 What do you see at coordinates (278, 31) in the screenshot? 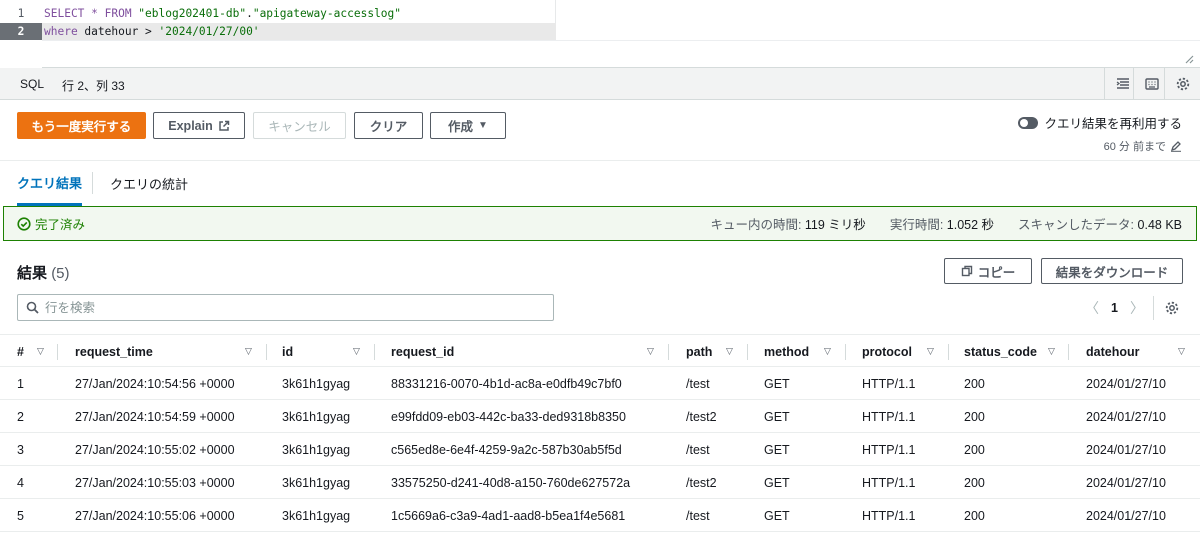
I see `editor-line-2: 2 where datehour > '2024/01/27/00'` at bounding box center [278, 31].